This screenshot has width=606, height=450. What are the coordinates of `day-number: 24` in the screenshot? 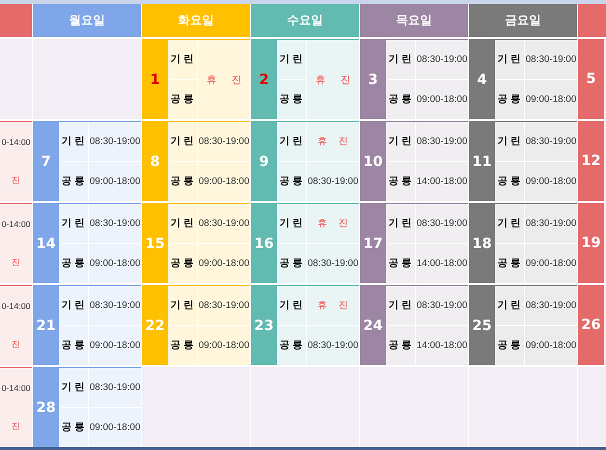 It's located at (373, 325).